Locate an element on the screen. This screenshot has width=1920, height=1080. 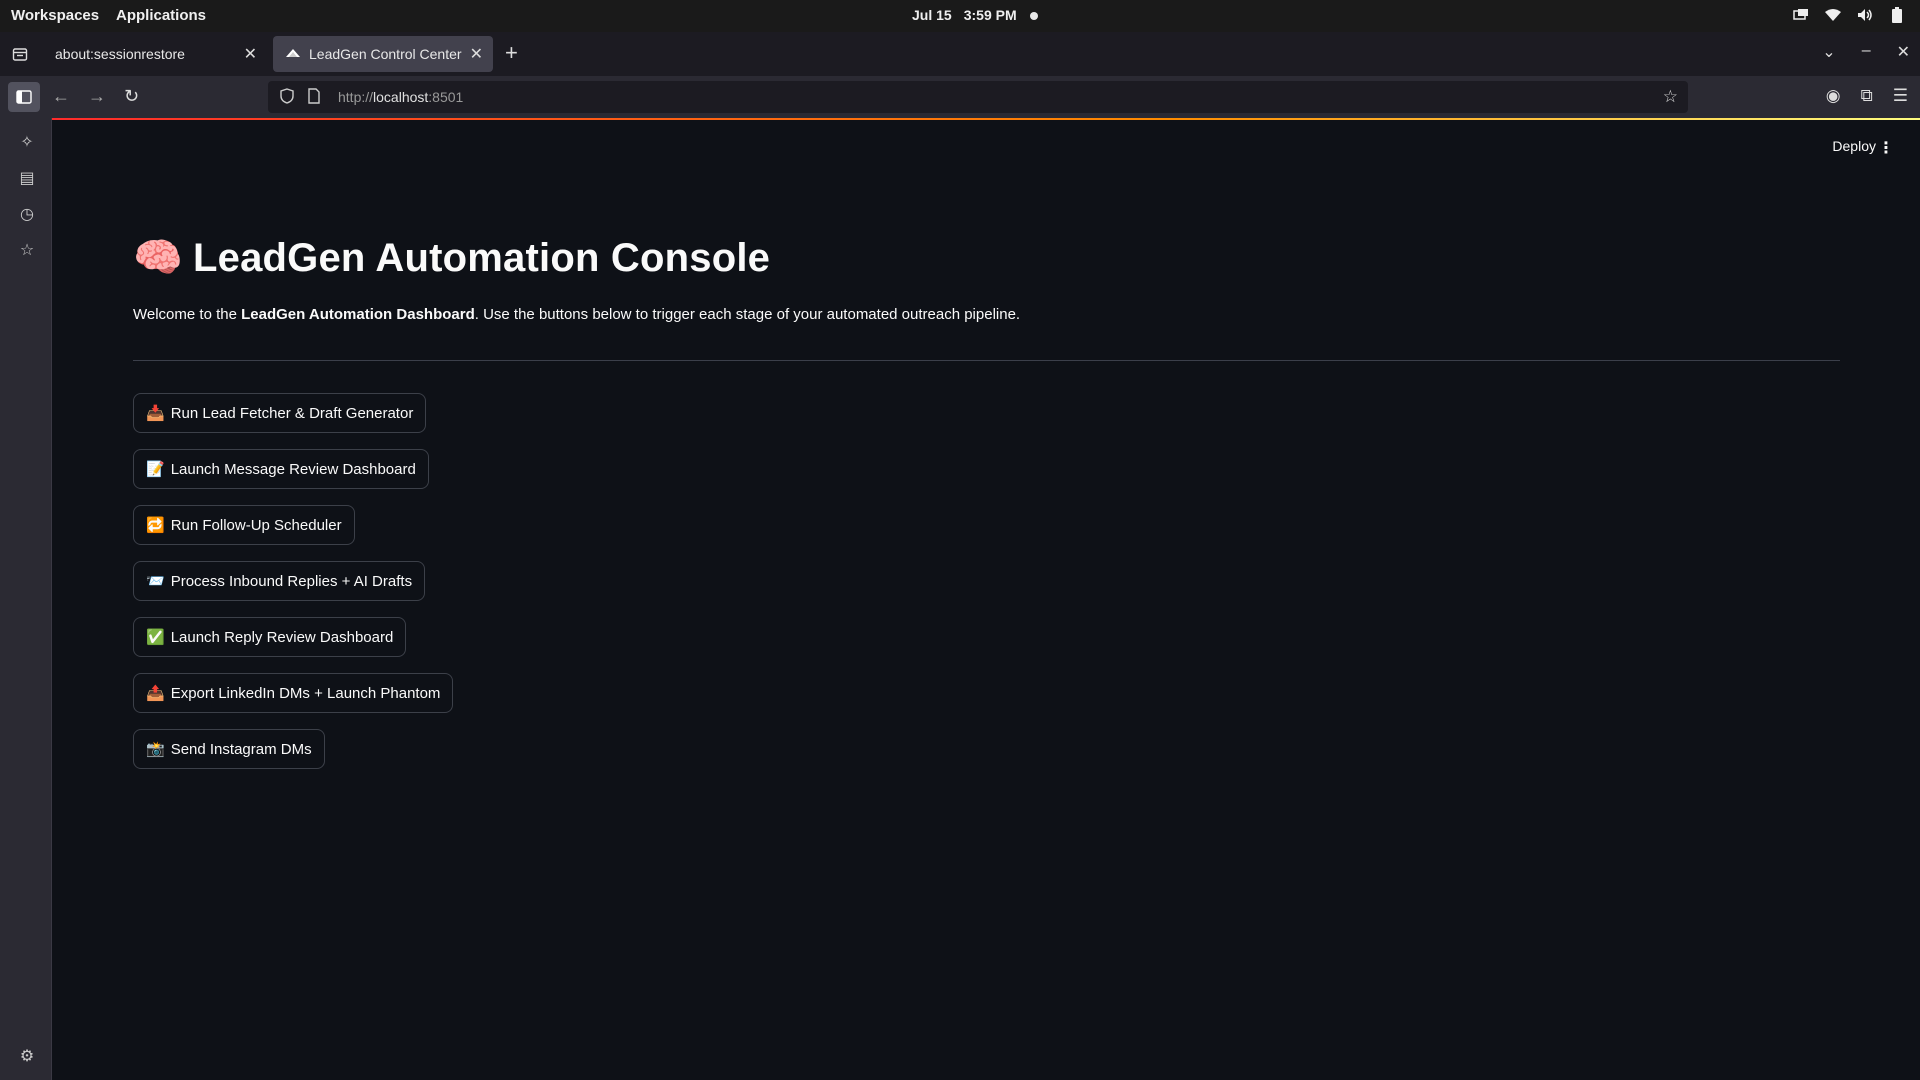
tab-label: LeadGen Control Center is located at coordinates (385, 54).